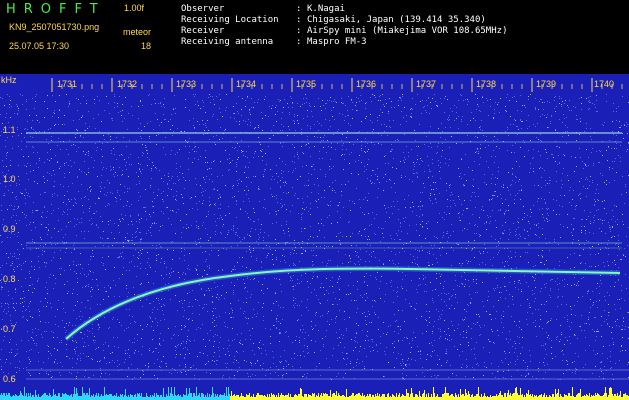 The image size is (629, 400). I want to click on app-logo: HROFFT, so click(56, 9).